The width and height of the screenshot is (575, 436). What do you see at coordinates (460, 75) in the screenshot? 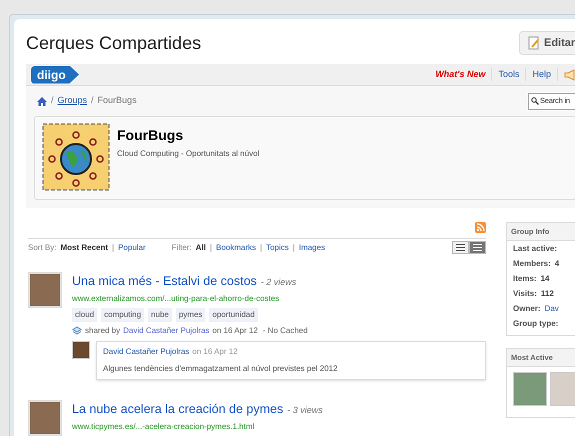
I see `nav-link: What's New` at bounding box center [460, 75].